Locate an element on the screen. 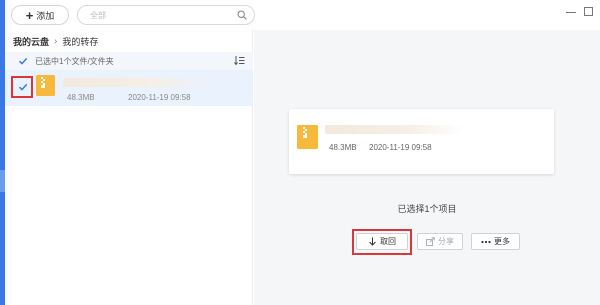  maximize-icon is located at coordinates (588, 11).